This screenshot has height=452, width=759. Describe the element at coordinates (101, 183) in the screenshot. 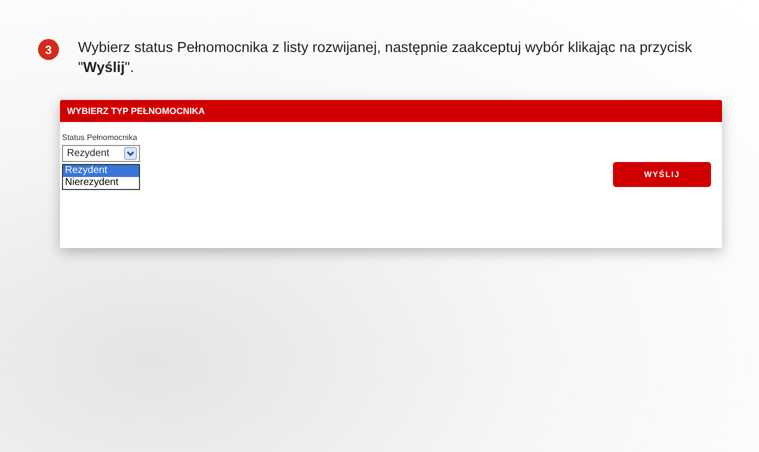

I see `dropdown-option: Nierezydent` at that location.